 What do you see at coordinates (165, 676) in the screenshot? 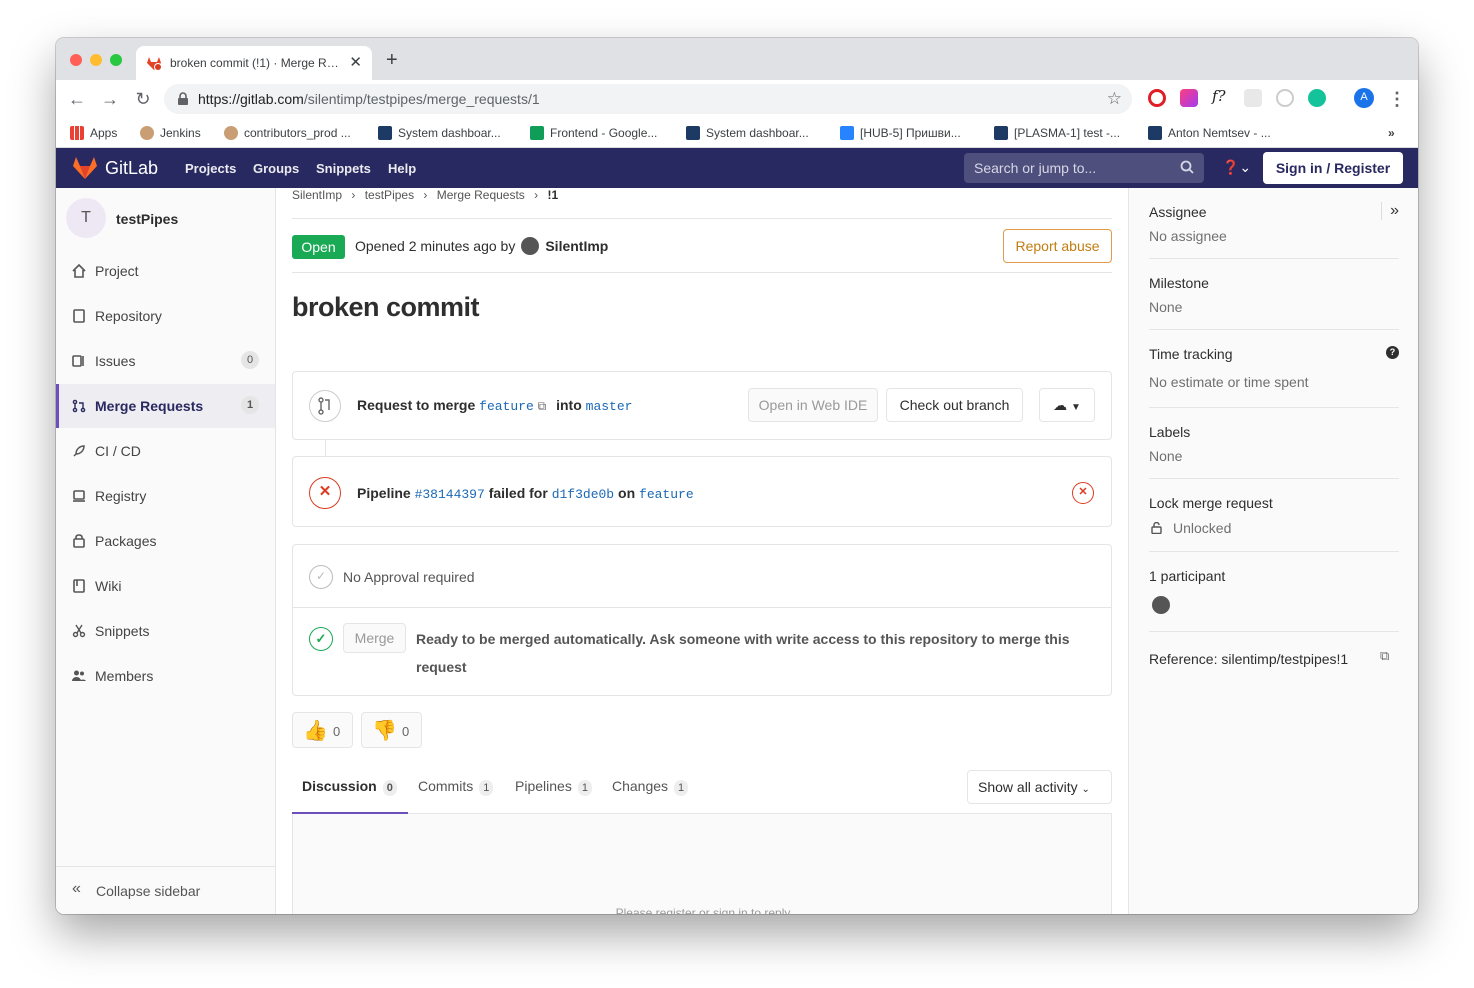
I see `sidebar-item-members: Members` at bounding box center [165, 676].